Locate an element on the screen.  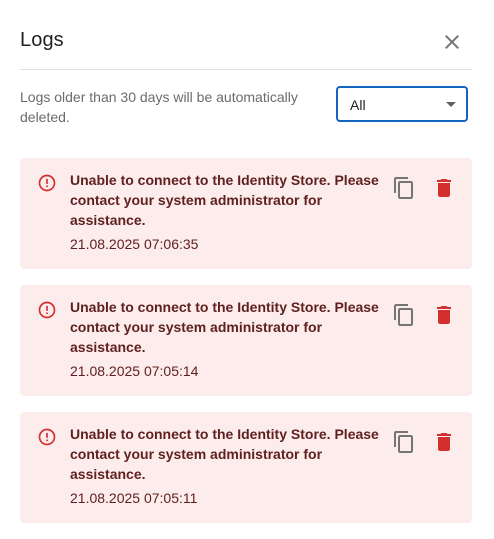
header-divider is located at coordinates (246, 69).